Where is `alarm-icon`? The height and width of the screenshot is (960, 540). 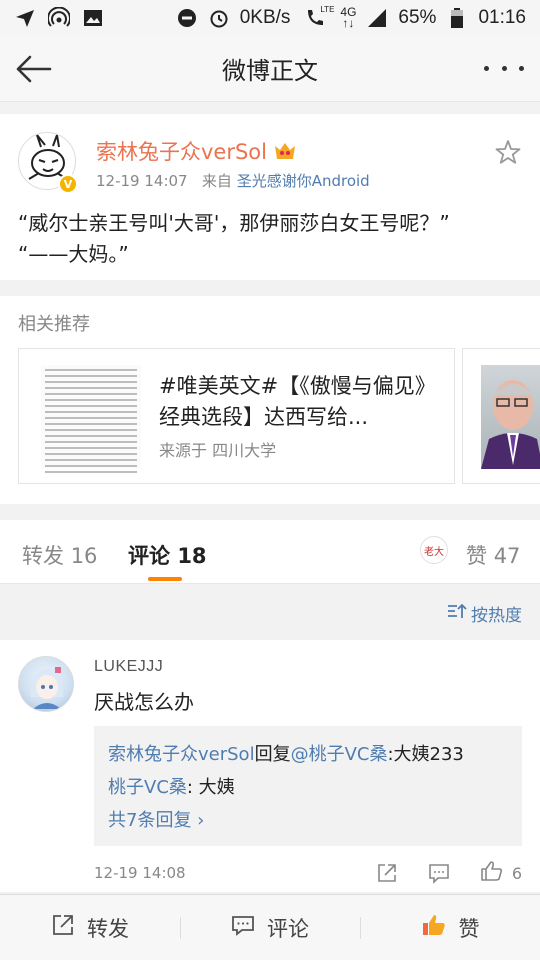
alarm-icon is located at coordinates (219, 18).